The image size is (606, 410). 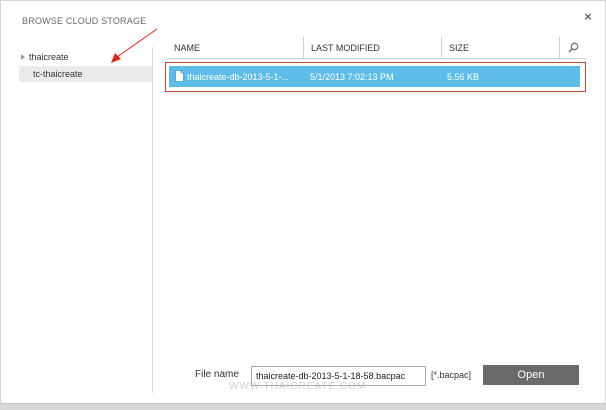 I want to click on pane-divider, so click(x=152, y=220).